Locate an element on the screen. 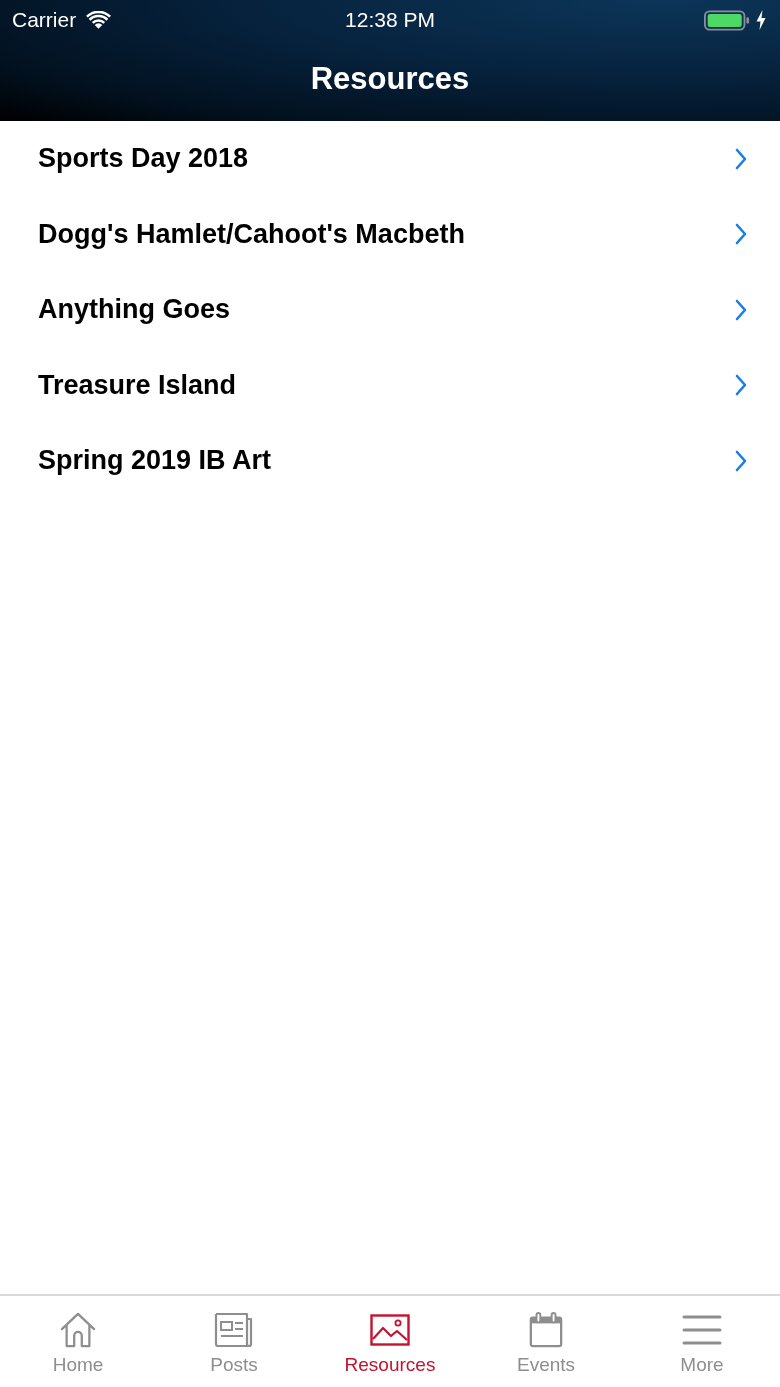 The image size is (780, 1387). battery-icon is located at coordinates (727, 20).